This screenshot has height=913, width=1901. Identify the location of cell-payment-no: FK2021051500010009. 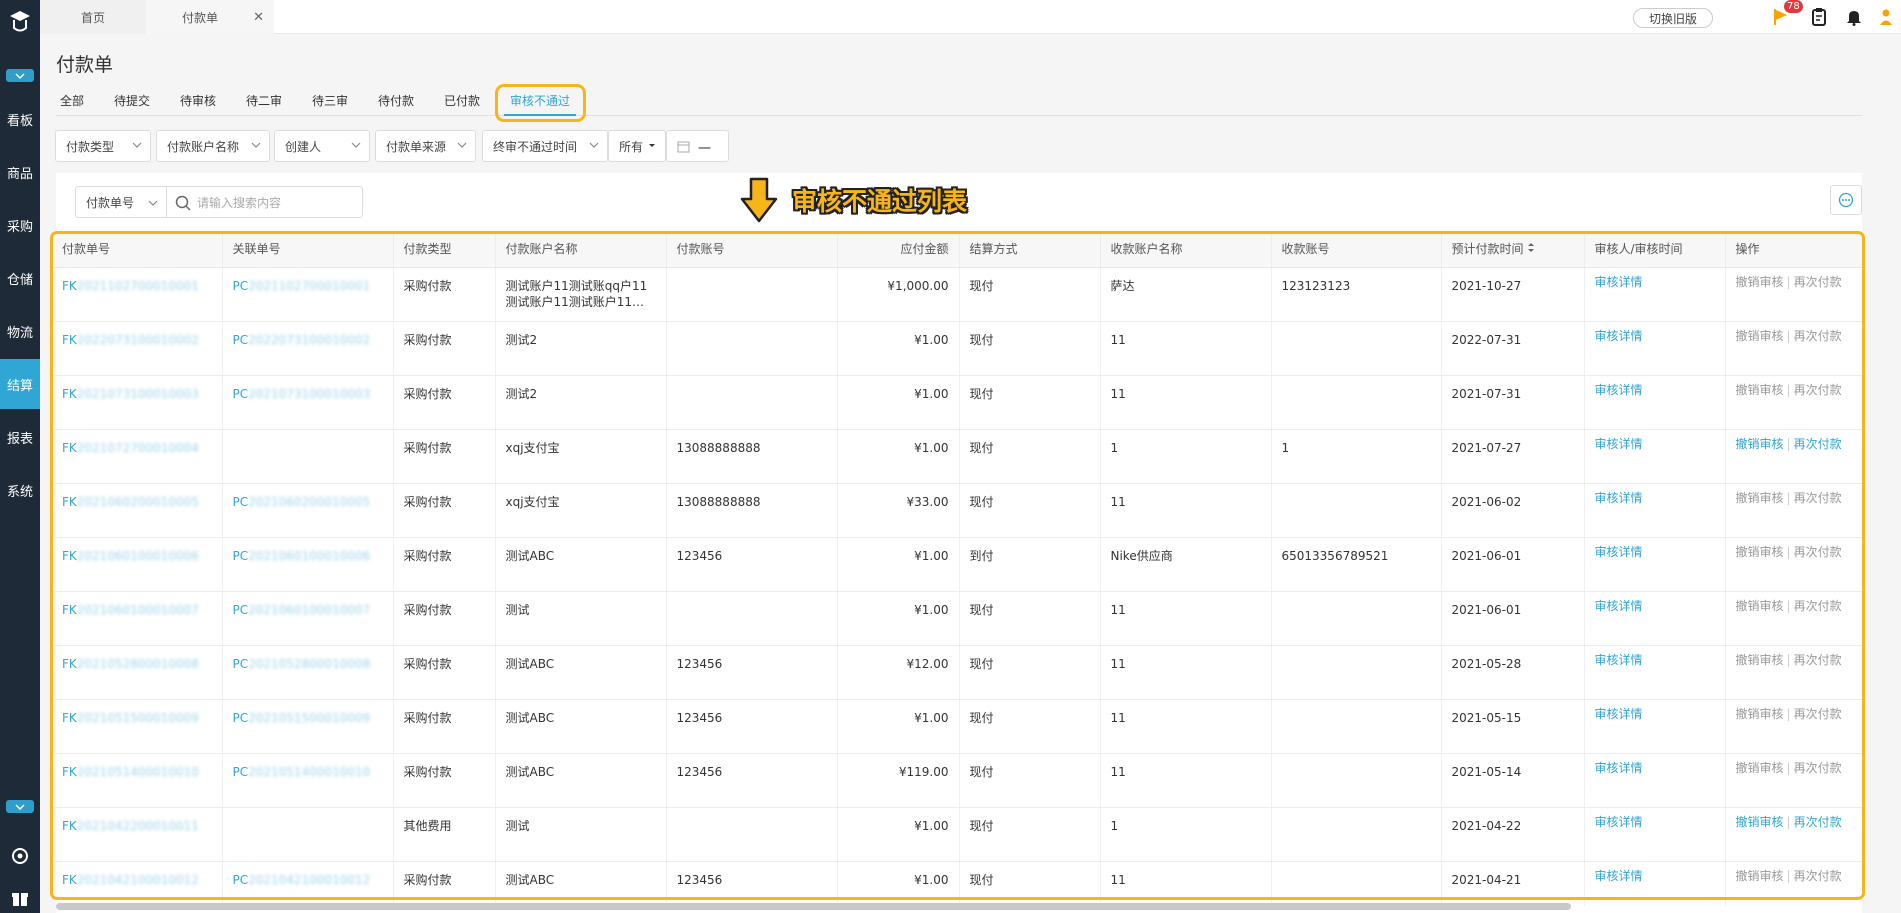
(137, 726).